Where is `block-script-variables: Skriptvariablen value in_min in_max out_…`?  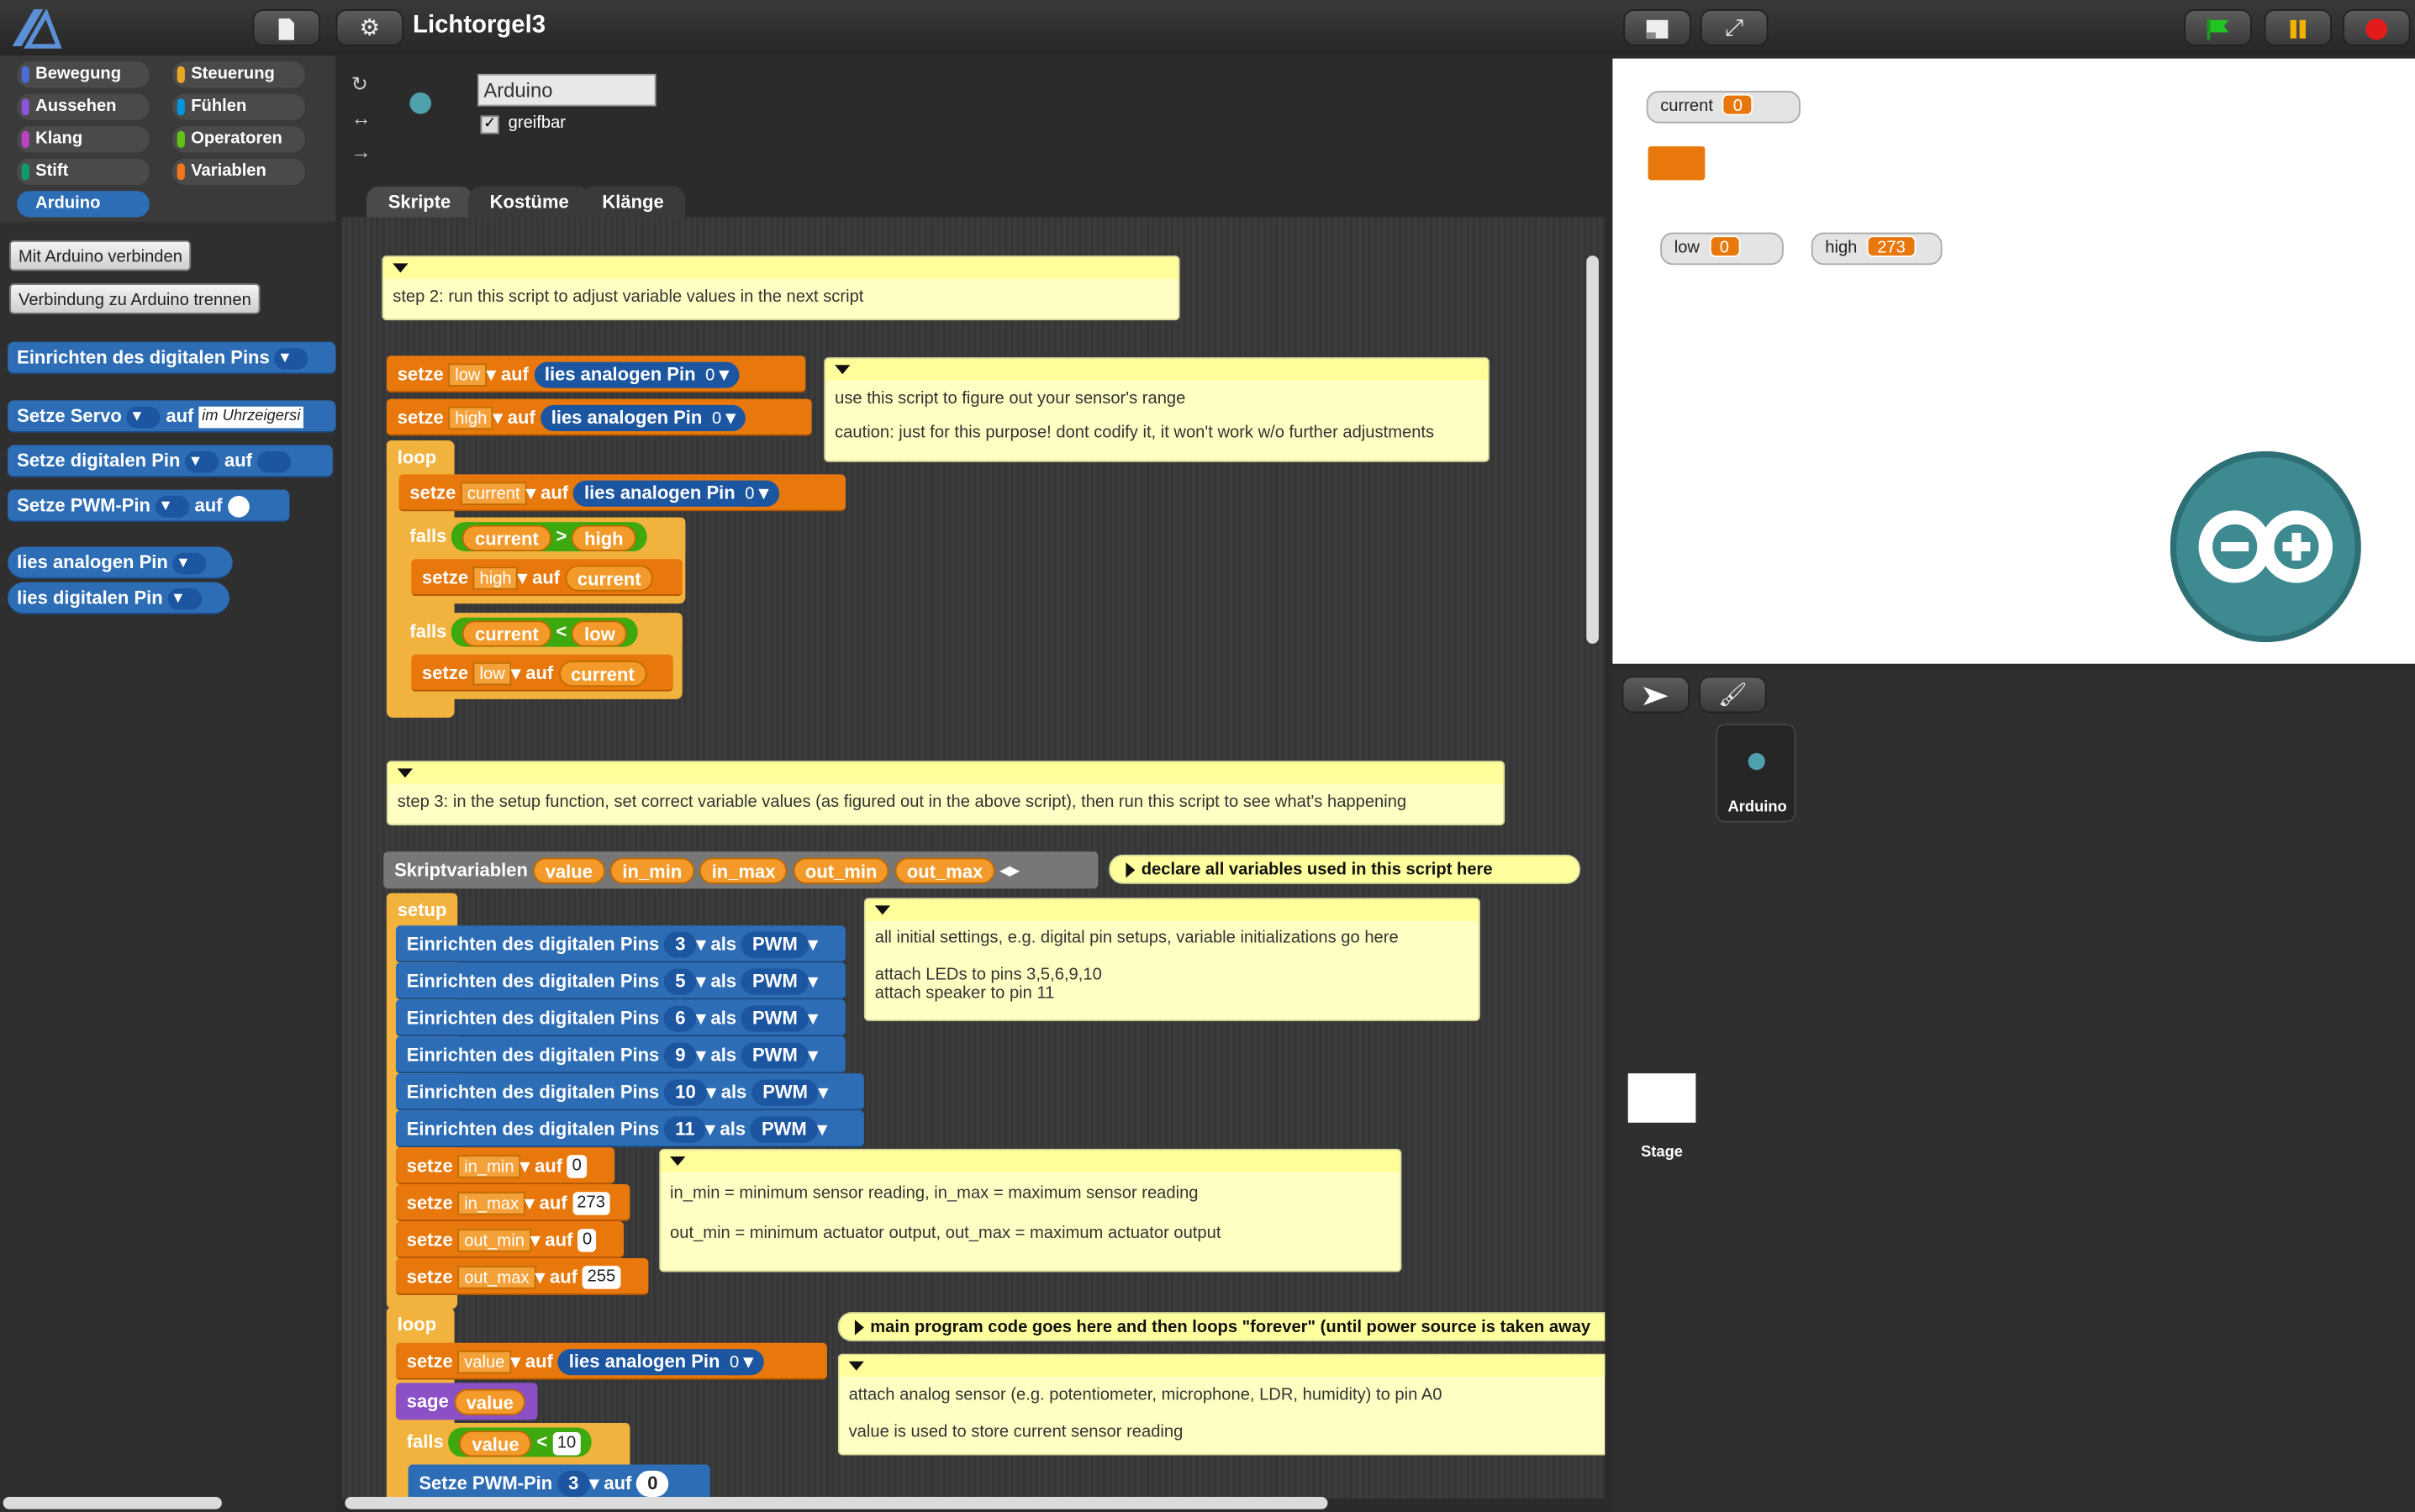 block-script-variables: Skriptvariablen value in_min in_max out_… is located at coordinates (741, 870).